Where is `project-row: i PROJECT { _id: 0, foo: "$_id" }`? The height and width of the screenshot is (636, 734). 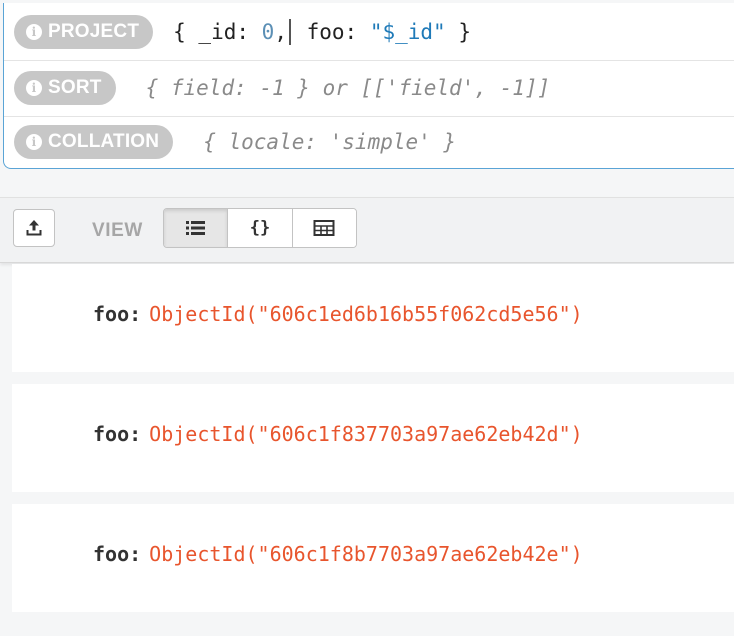 project-row: i PROJECT { _id: 0, foo: "$_id" } is located at coordinates (369, 32).